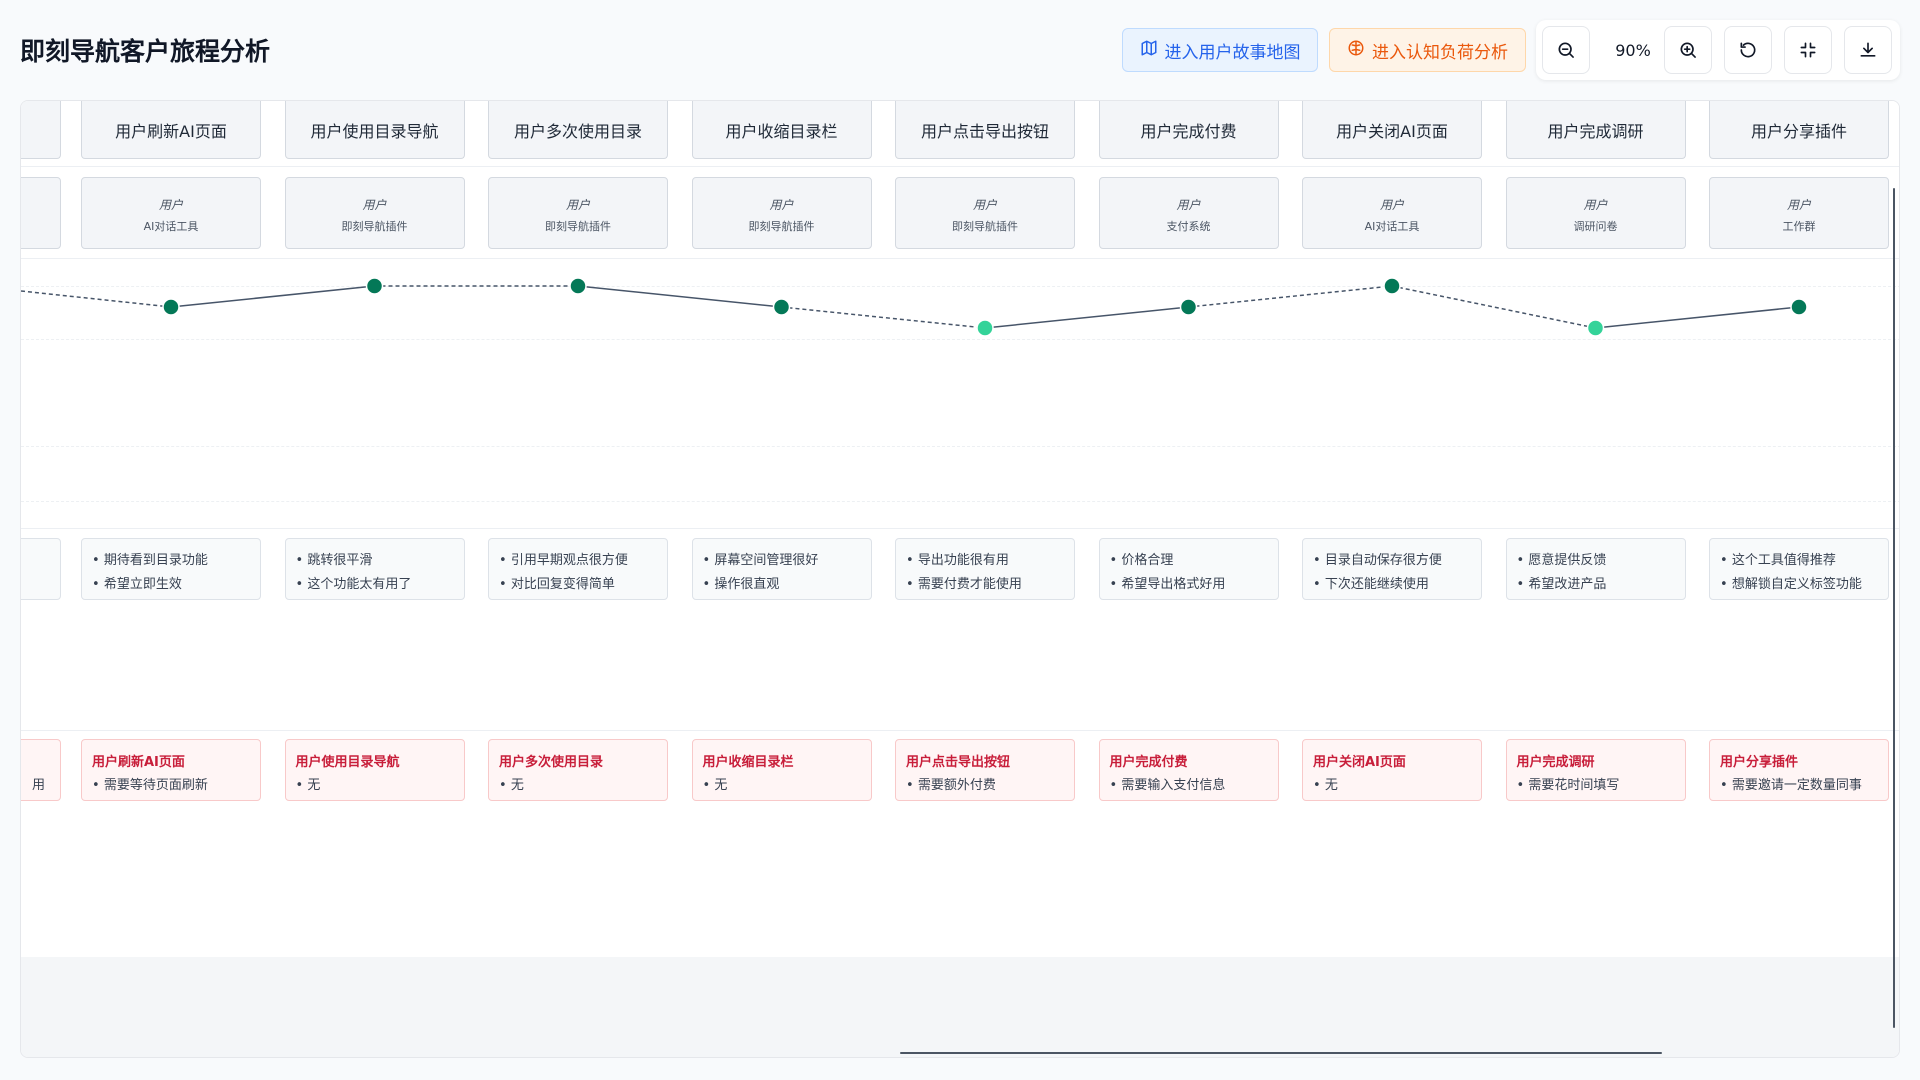 This screenshot has height=1080, width=1920. Describe the element at coordinates (41, 770) in the screenshot. I see `pain-card-partial: 用` at that location.